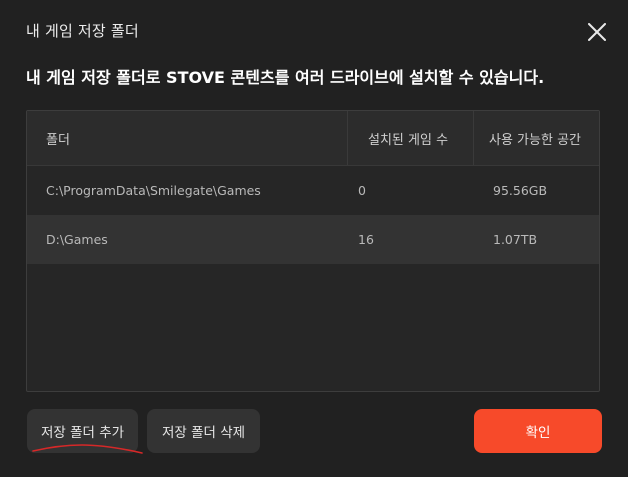 The width and height of the screenshot is (628, 477). Describe the element at coordinates (313, 190) in the screenshot. I see `table-row: C:\ProgramData\Smilegate\Games 0 95.56GB` at that location.